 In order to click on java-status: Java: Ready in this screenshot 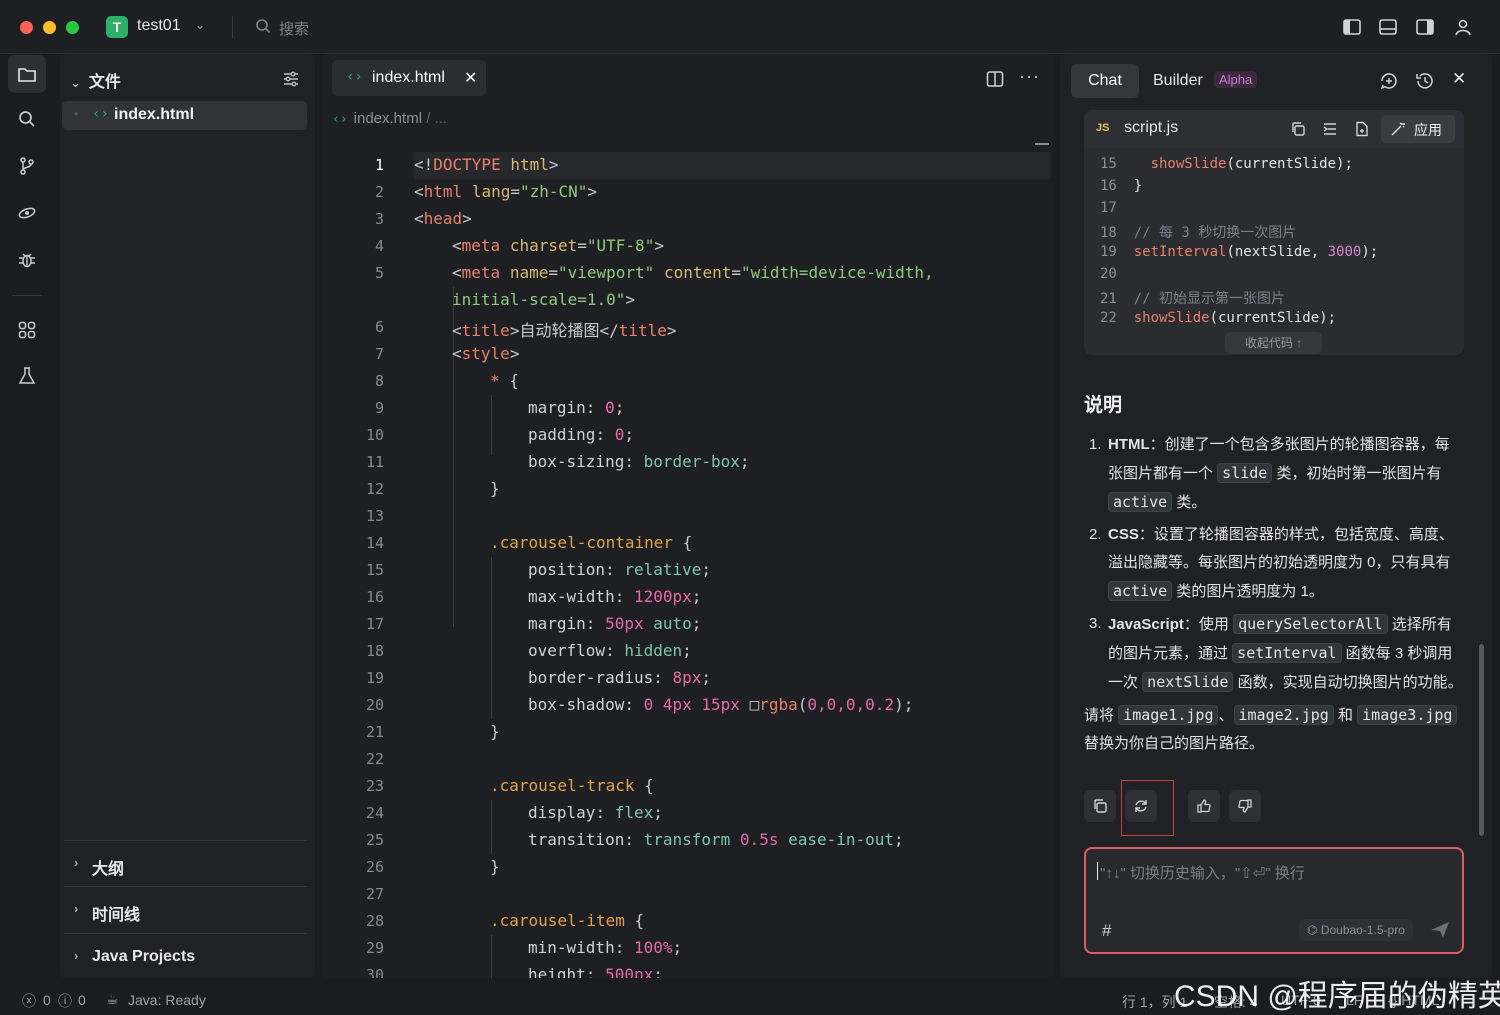, I will do `click(167, 1000)`.